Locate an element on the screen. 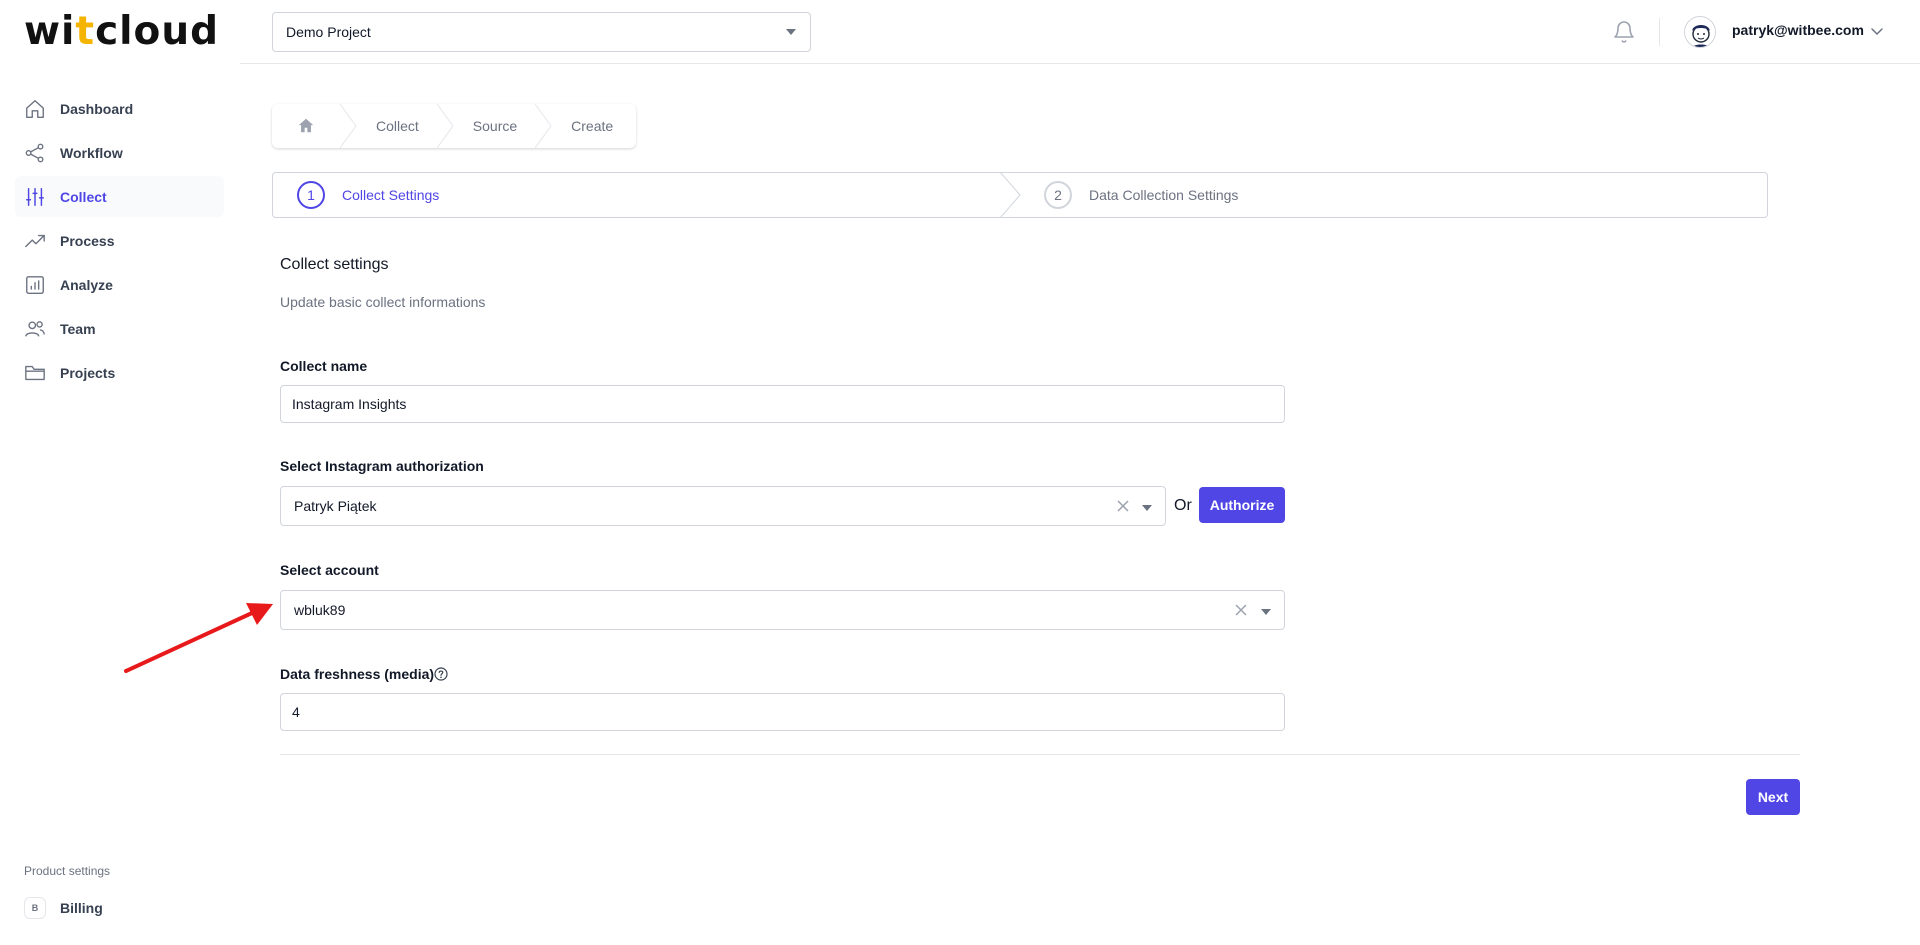 Image resolution: width=1920 pixels, height=945 pixels. sidebar-item-label: Collect is located at coordinates (83, 196).